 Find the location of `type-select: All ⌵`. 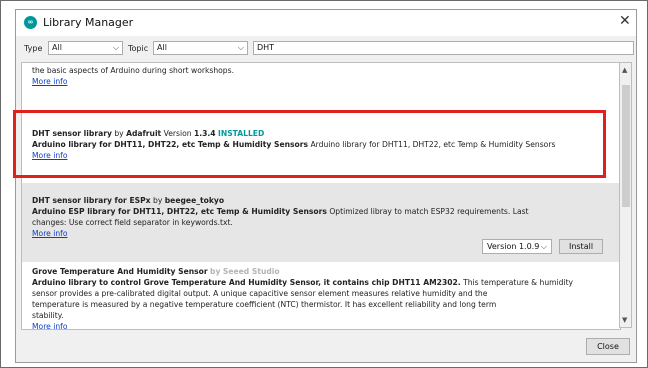

type-select: All ⌵ is located at coordinates (85, 48).